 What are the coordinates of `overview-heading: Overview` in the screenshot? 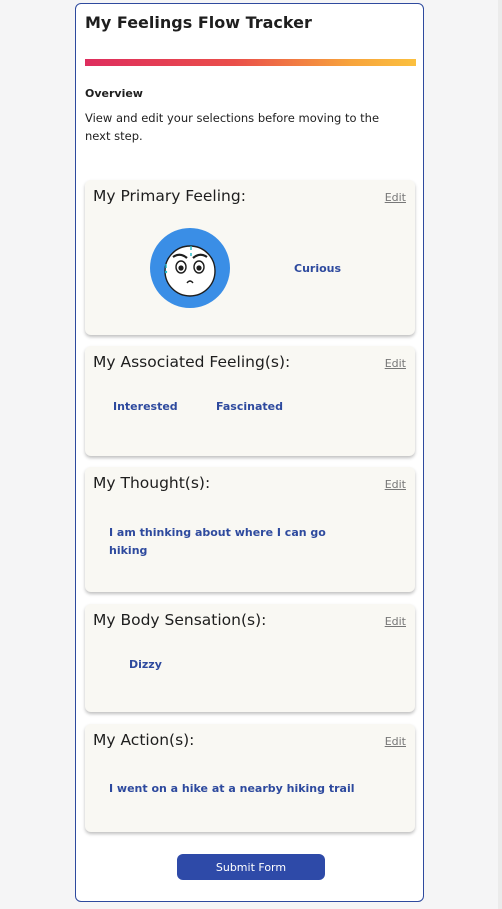 It's located at (114, 93).